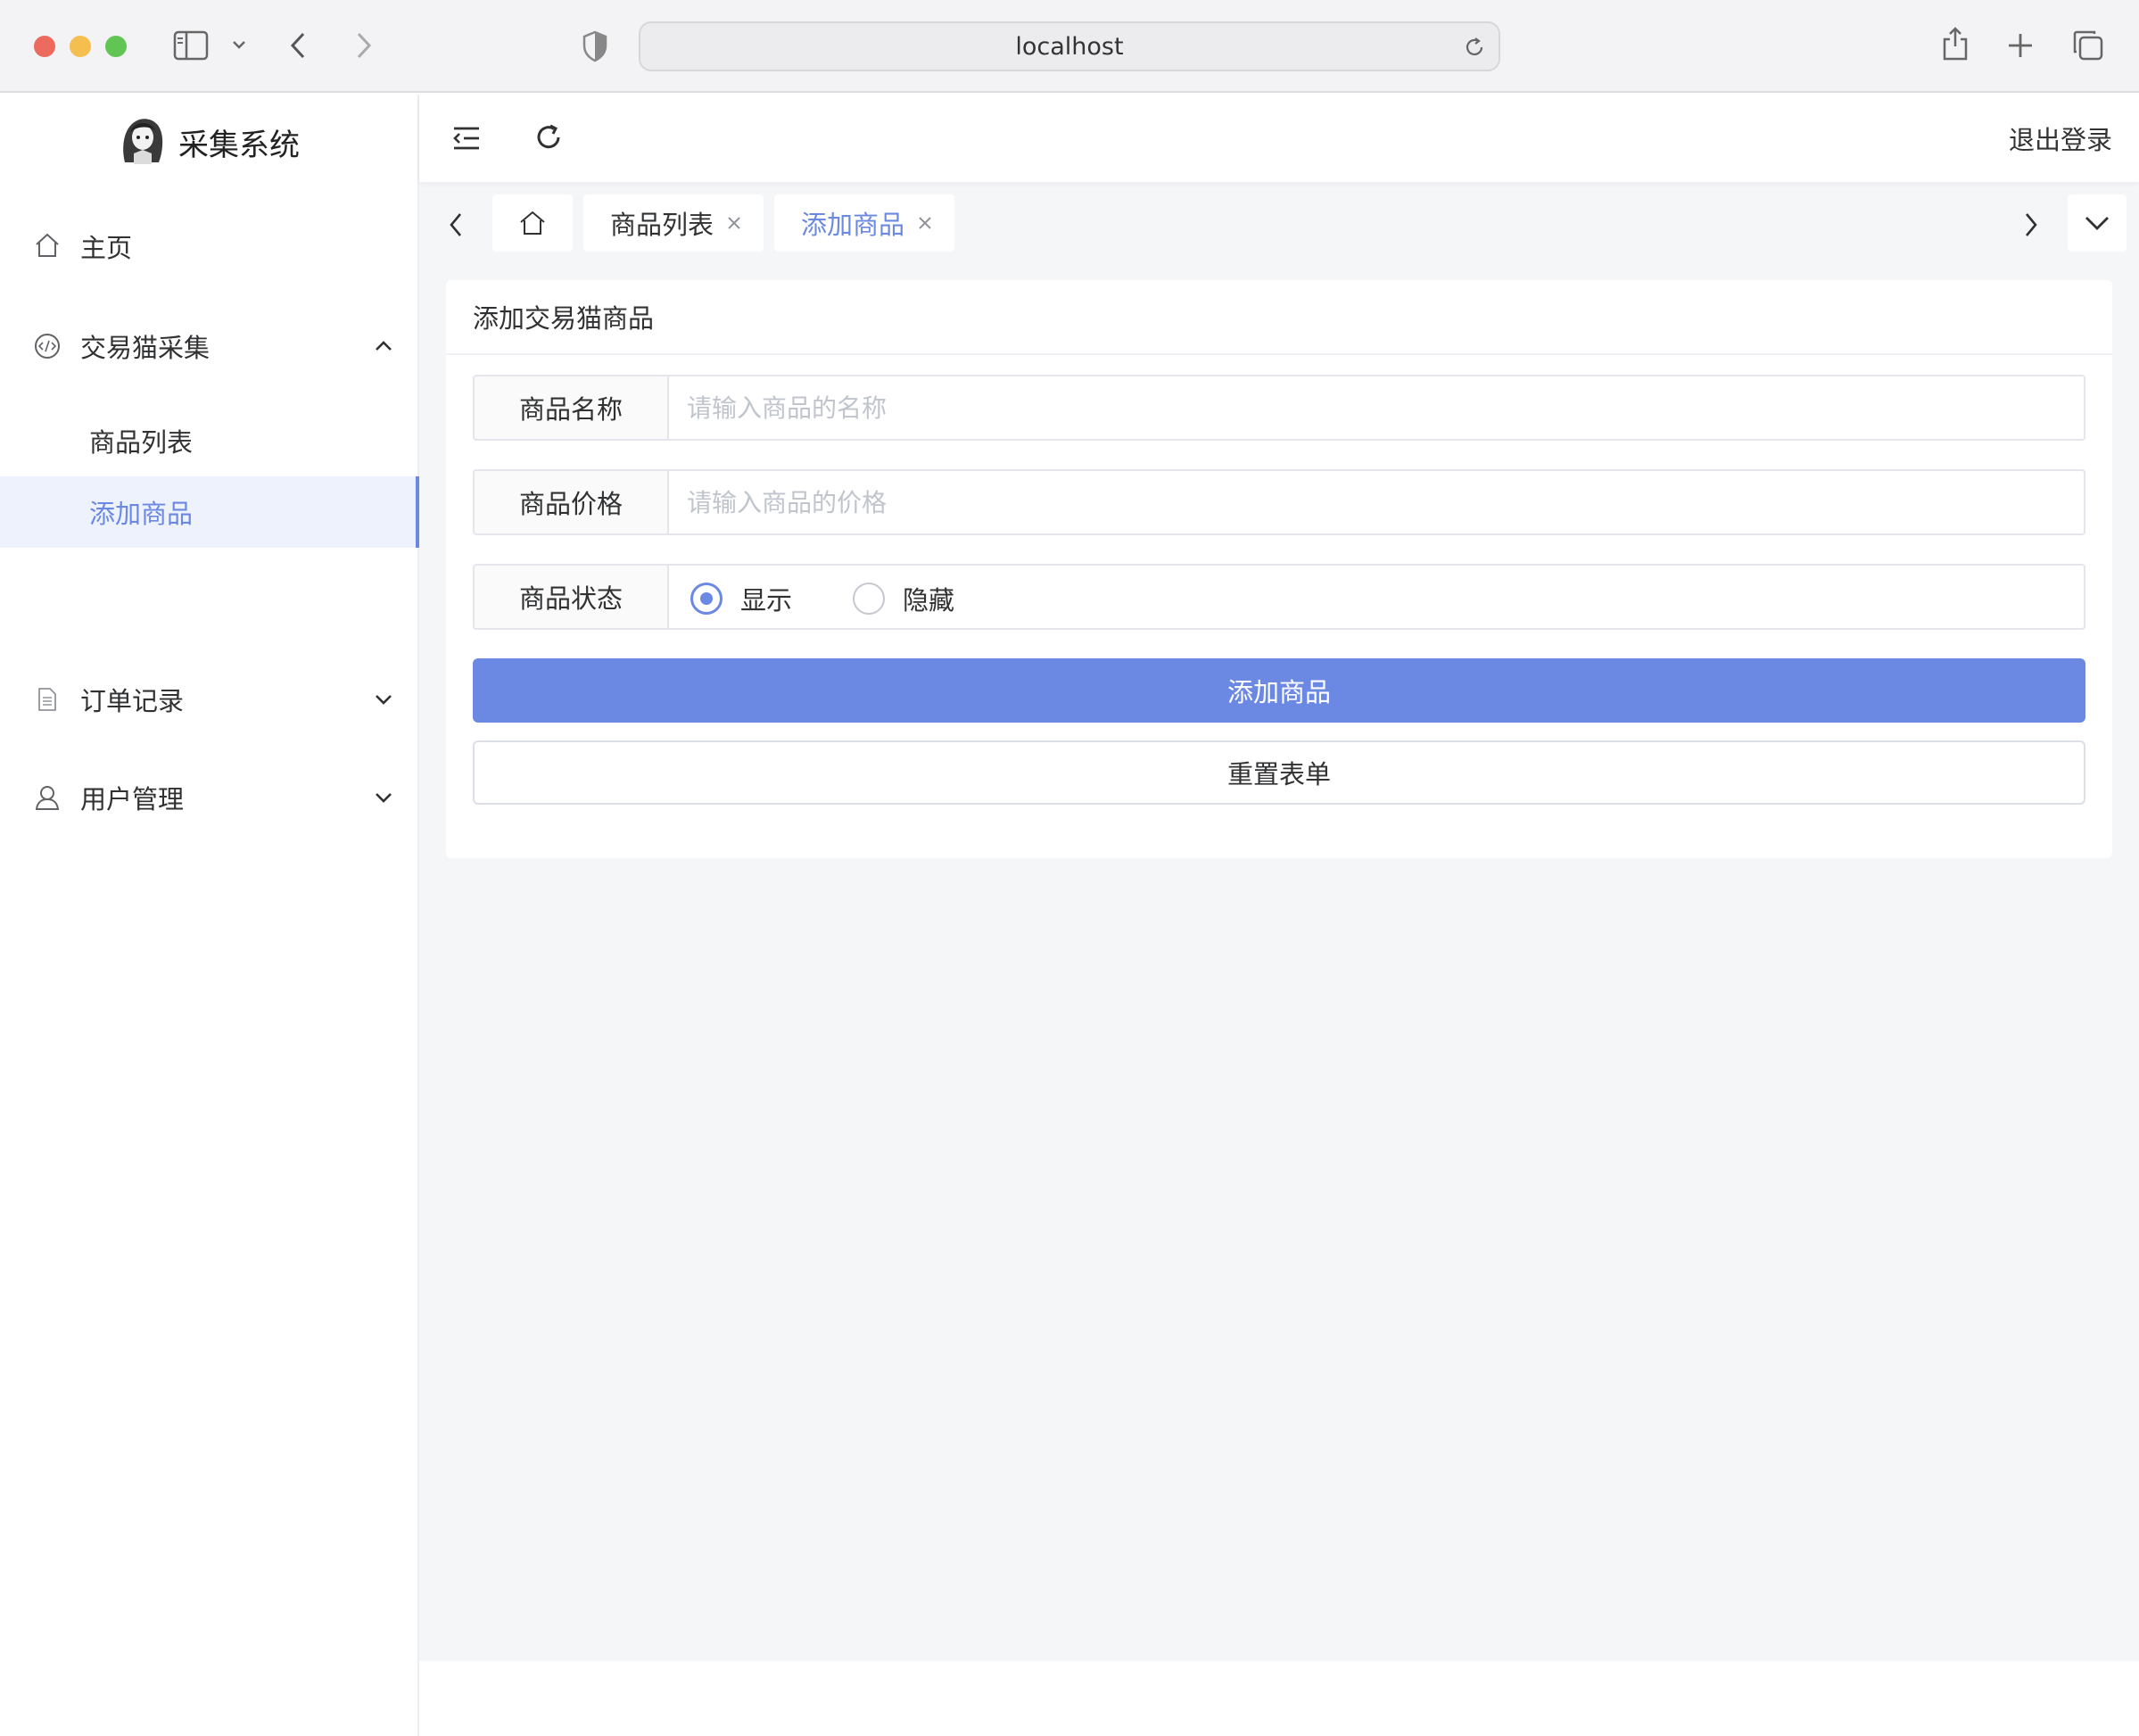  What do you see at coordinates (208, 797) in the screenshot?
I see `sidebar-item-users: 用户管理` at bounding box center [208, 797].